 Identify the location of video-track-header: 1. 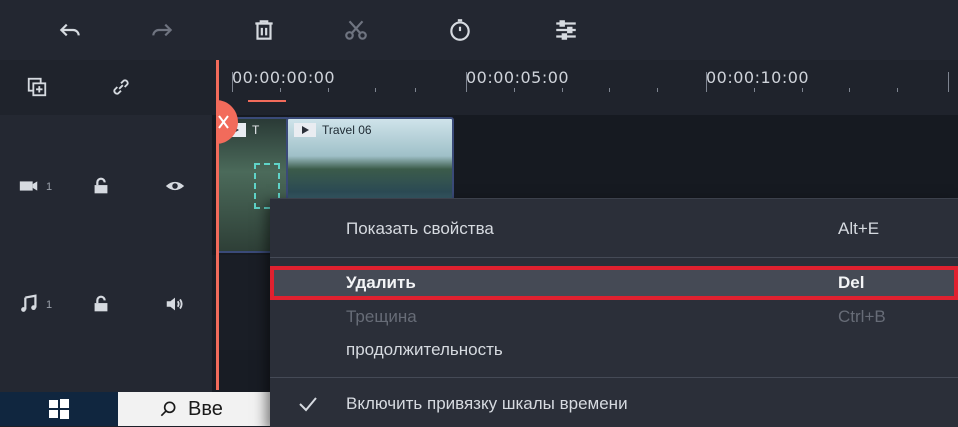
(106, 185).